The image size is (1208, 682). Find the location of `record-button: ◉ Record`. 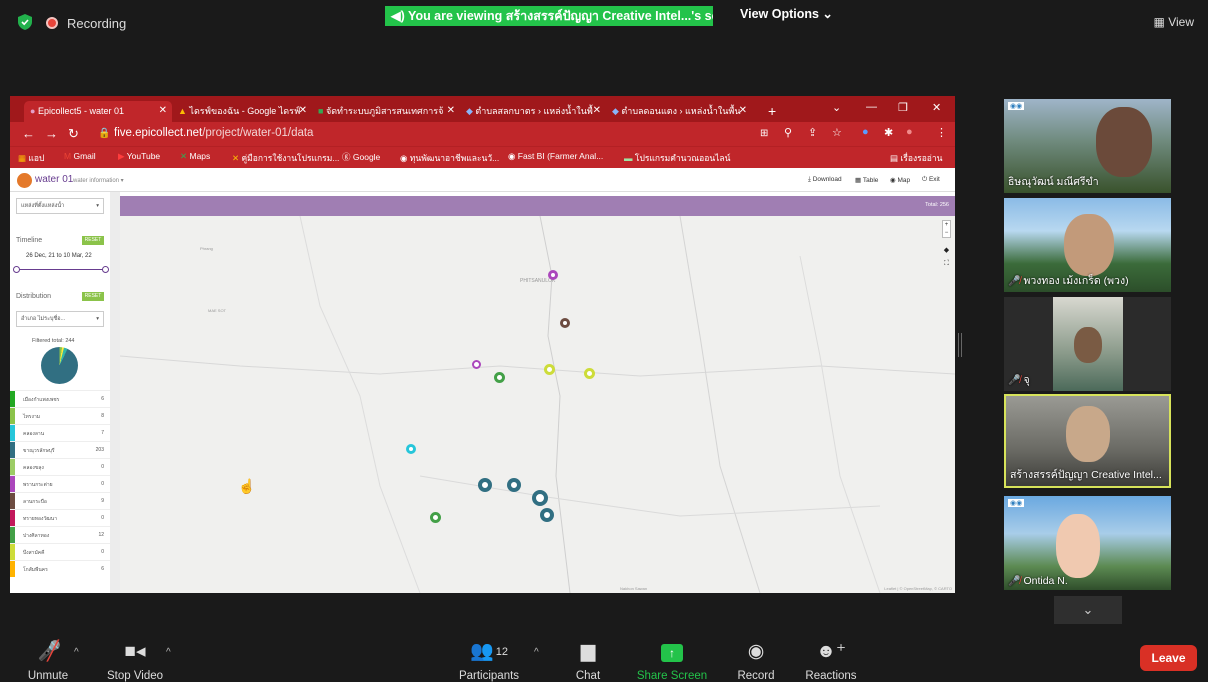

record-button: ◉ Record is located at coordinates (756, 661).